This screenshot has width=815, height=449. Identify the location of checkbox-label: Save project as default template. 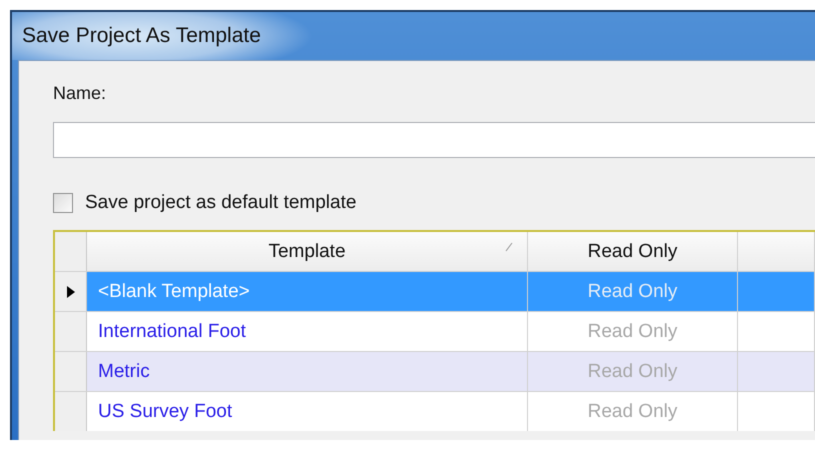
(220, 203).